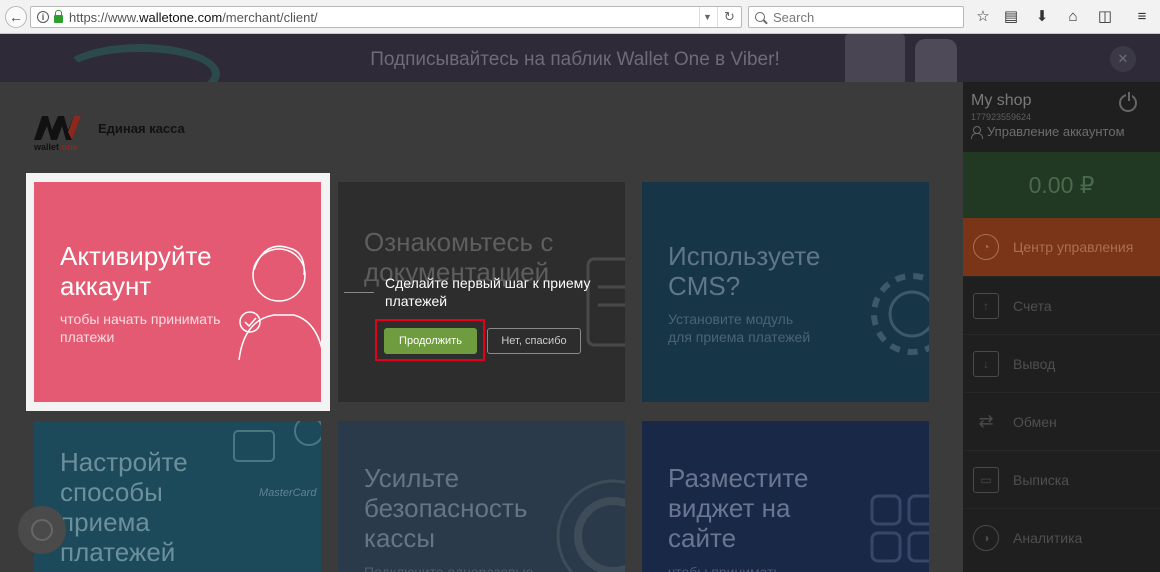  Describe the element at coordinates (1061, 363) in the screenshot. I see `sidebar-item-withdraw: ↓ Вывод` at that location.